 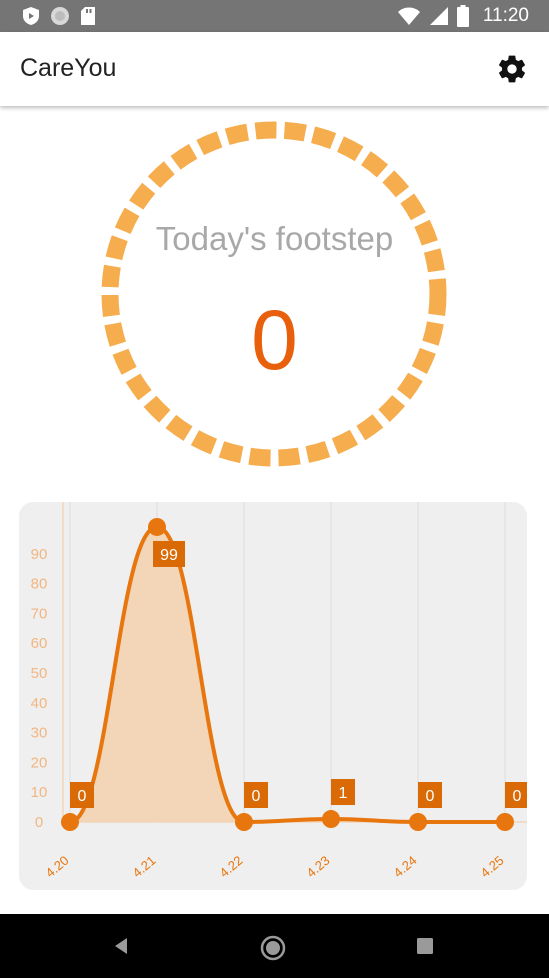 I want to click on status-bar: 11:20, so click(x=274, y=16).